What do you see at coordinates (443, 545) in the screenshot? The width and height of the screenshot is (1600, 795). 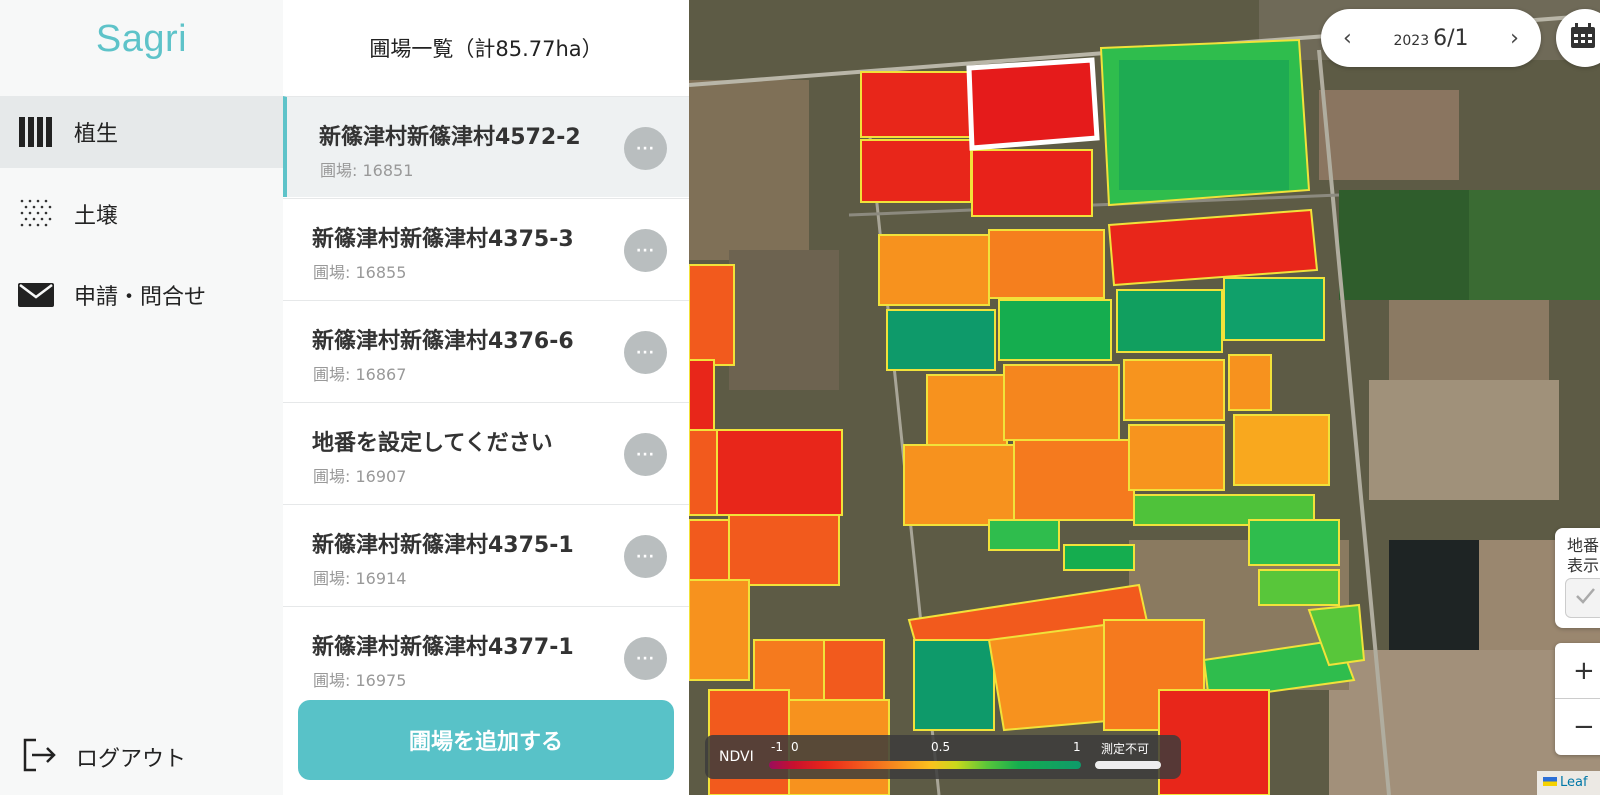 I see `field-name: 新篠津村新篠津村4375-1` at bounding box center [443, 545].